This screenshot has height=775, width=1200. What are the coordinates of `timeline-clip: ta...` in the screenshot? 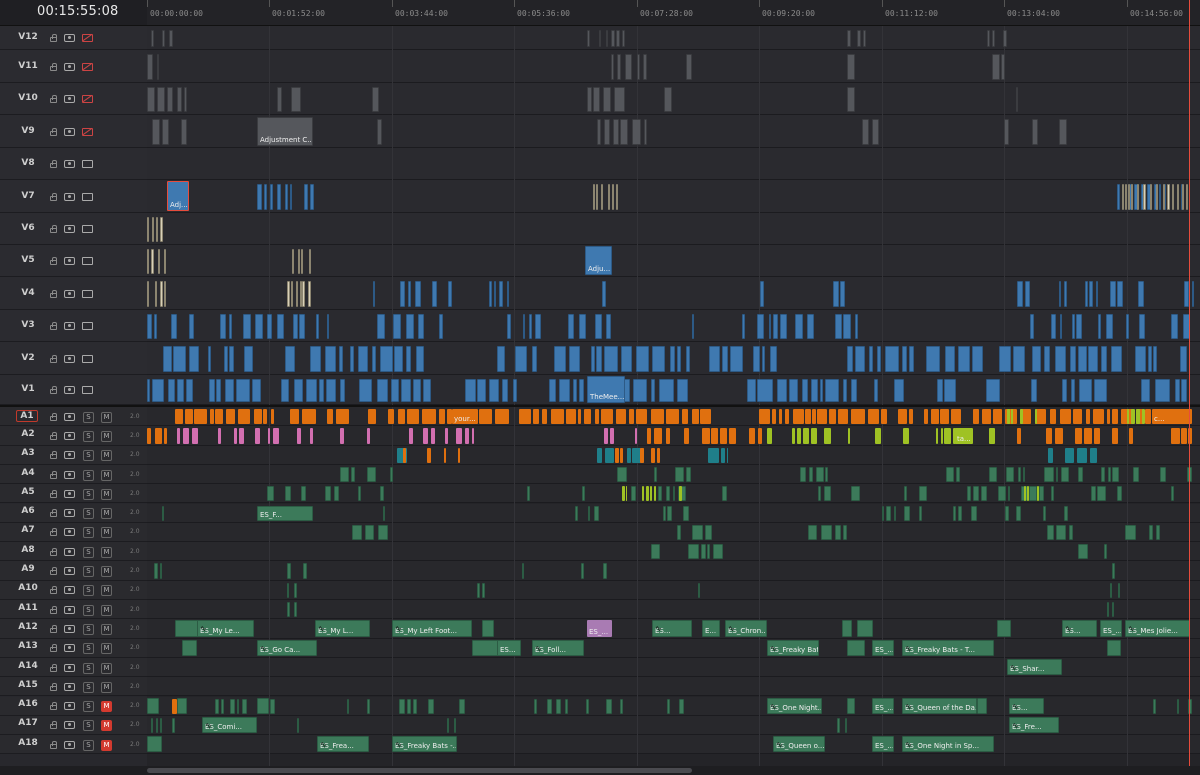 It's located at (964, 436).